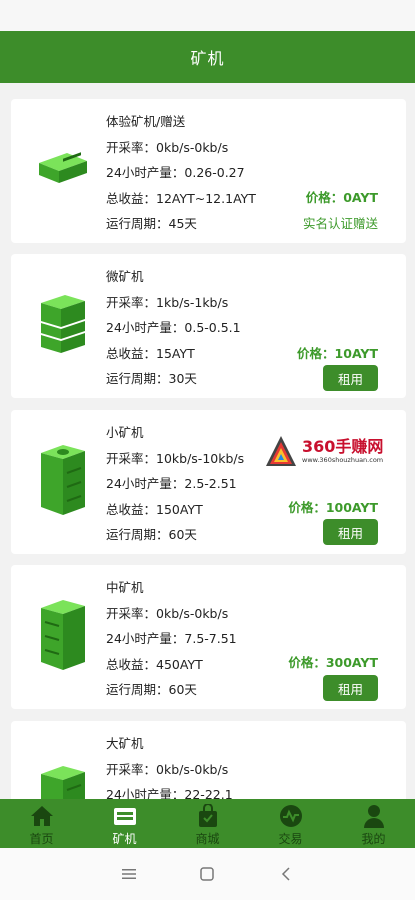  What do you see at coordinates (151, 223) in the screenshot?
I see `machine-cycle: 运行周期：45天` at bounding box center [151, 223].